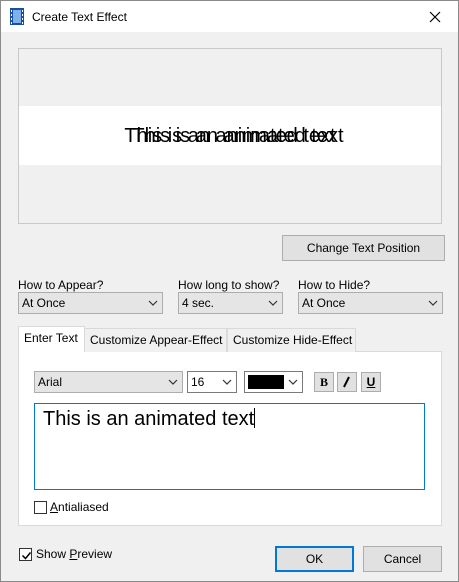  What do you see at coordinates (149, 419) in the screenshot?
I see `editor-text: This is an animated text` at bounding box center [149, 419].